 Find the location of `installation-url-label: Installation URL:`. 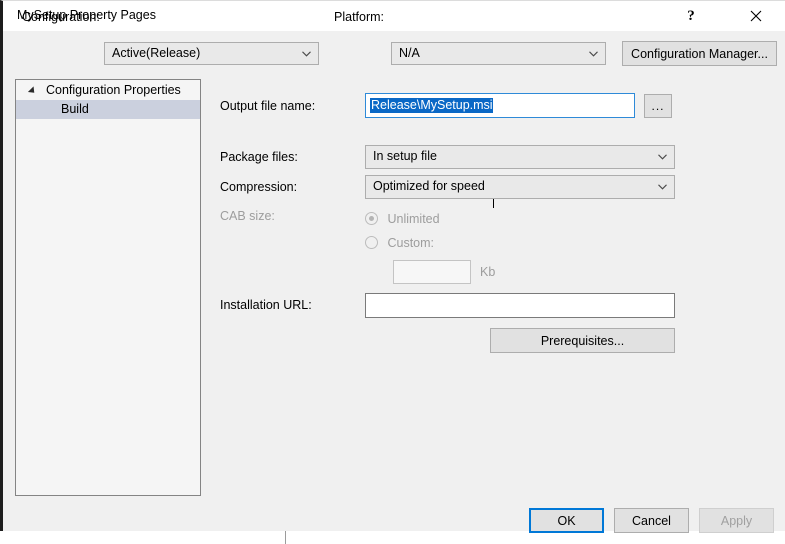

installation-url-label: Installation URL: is located at coordinates (266, 305).